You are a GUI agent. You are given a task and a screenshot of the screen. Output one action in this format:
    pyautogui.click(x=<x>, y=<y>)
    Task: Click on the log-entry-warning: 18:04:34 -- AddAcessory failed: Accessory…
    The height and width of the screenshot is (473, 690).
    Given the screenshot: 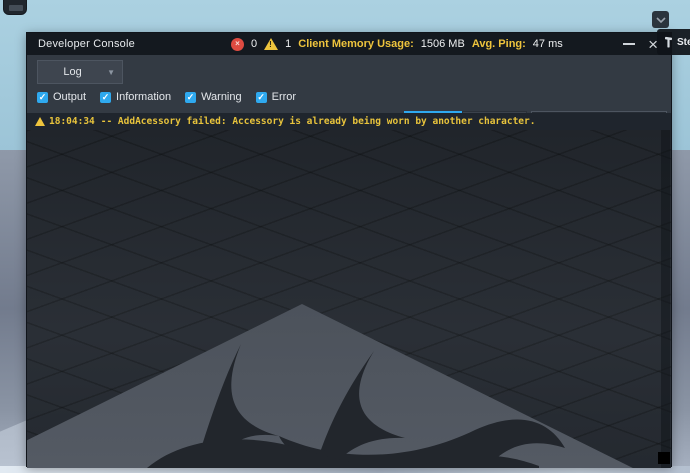 What is the action you would take?
    pyautogui.click(x=349, y=121)
    